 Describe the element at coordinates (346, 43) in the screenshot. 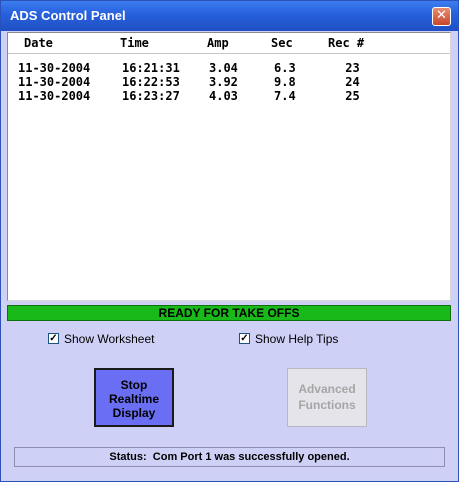

I see `header-rec: Rec #` at that location.